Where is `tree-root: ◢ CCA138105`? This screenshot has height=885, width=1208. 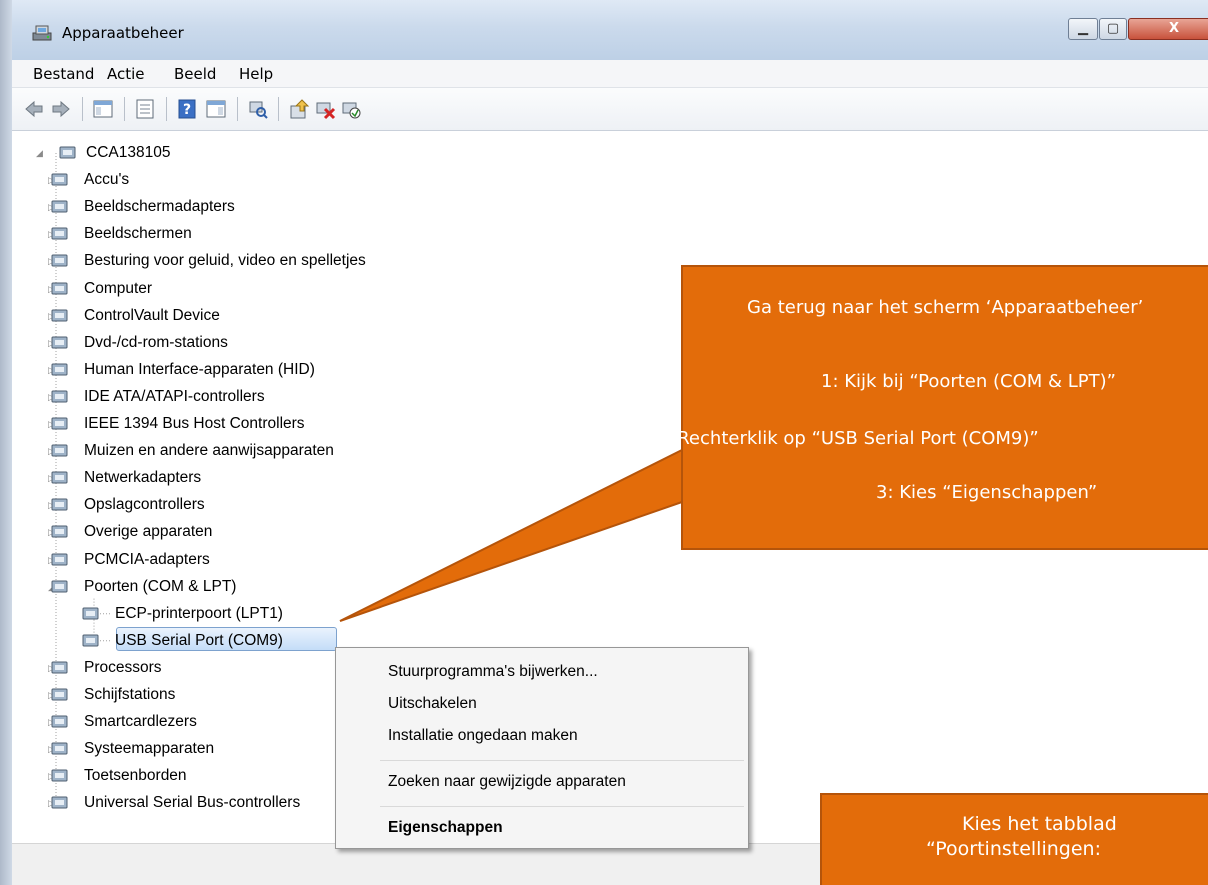
tree-root: ◢ CCA138105 is located at coordinates (136, 153).